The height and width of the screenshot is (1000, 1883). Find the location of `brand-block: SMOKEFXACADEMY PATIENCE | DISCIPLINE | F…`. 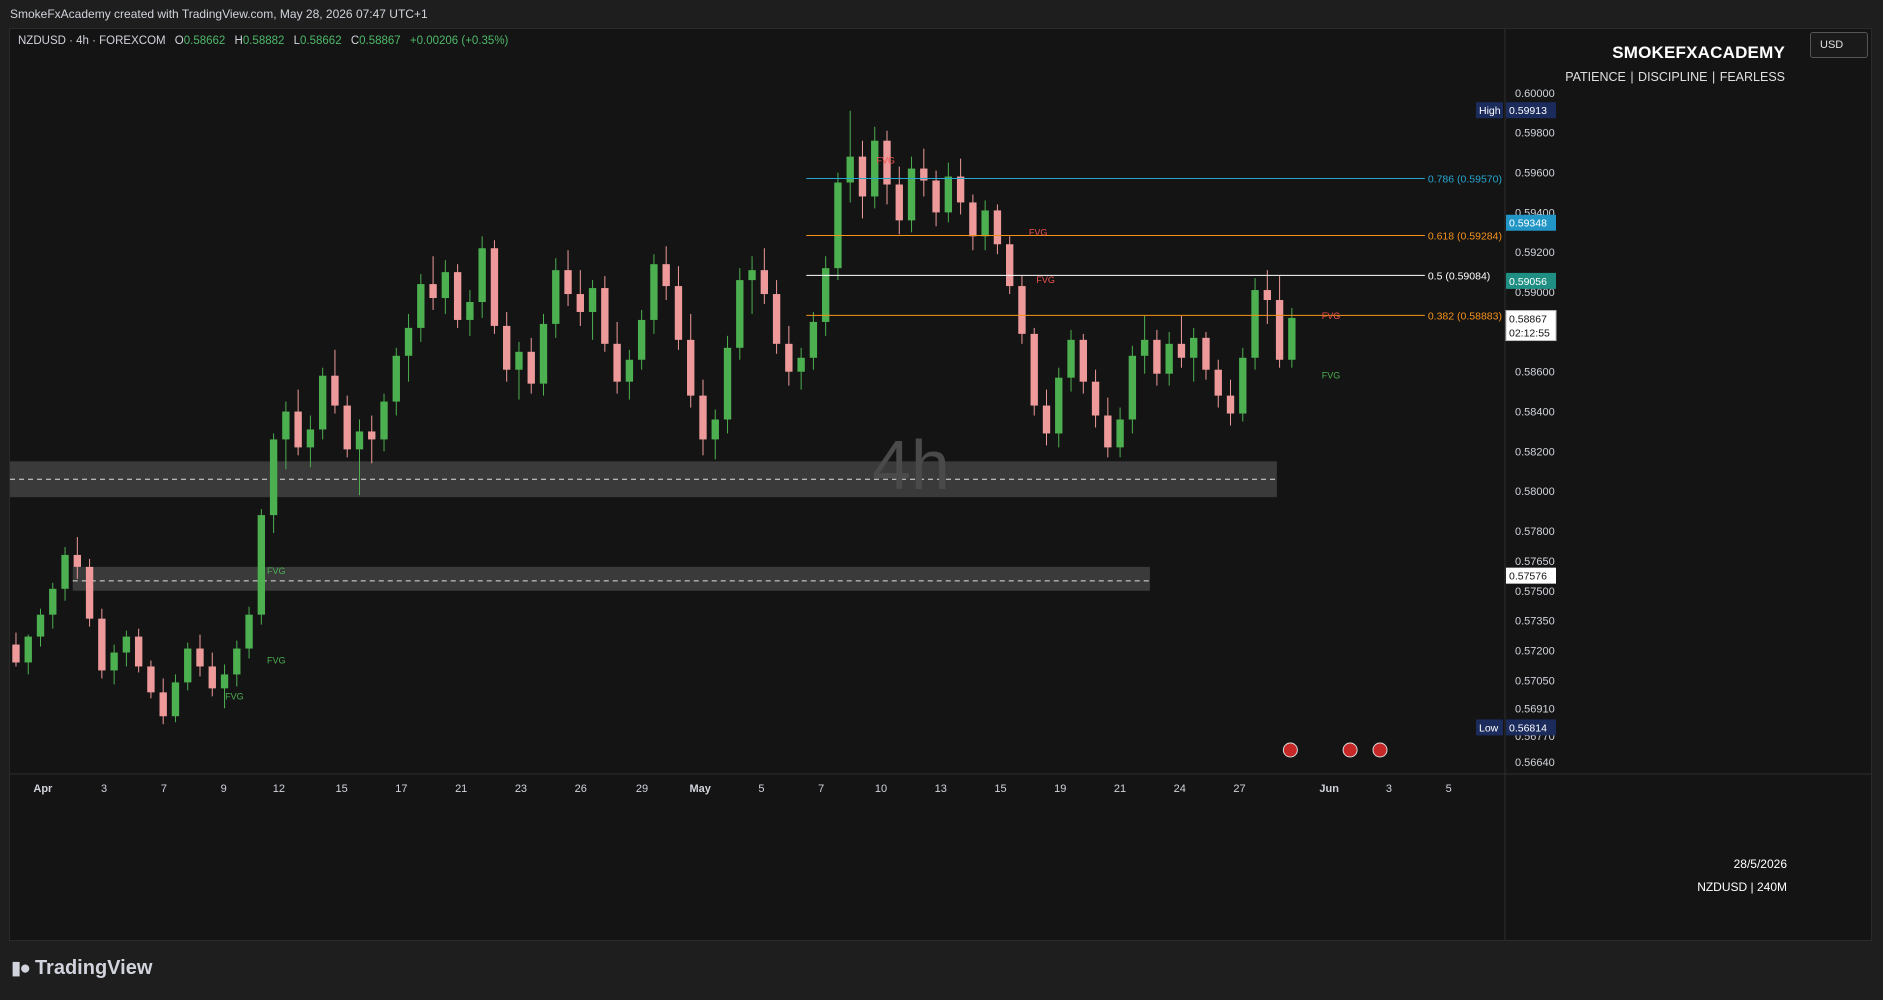

brand-block: SMOKEFXACADEMY PATIENCE | DISCIPLINE | F… is located at coordinates (1675, 63).